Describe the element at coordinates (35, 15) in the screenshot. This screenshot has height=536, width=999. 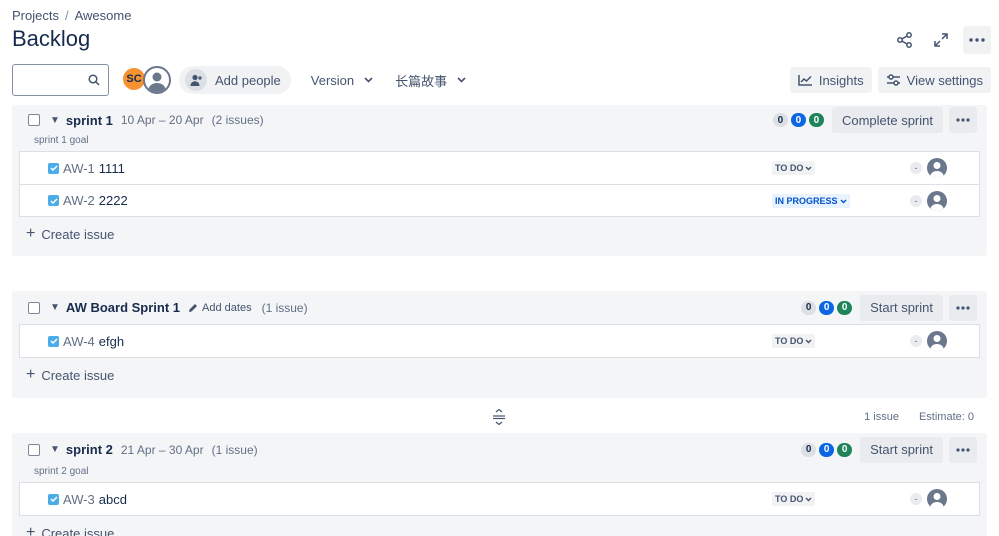
I see `breadcrumb-projects-link: Projects` at that location.